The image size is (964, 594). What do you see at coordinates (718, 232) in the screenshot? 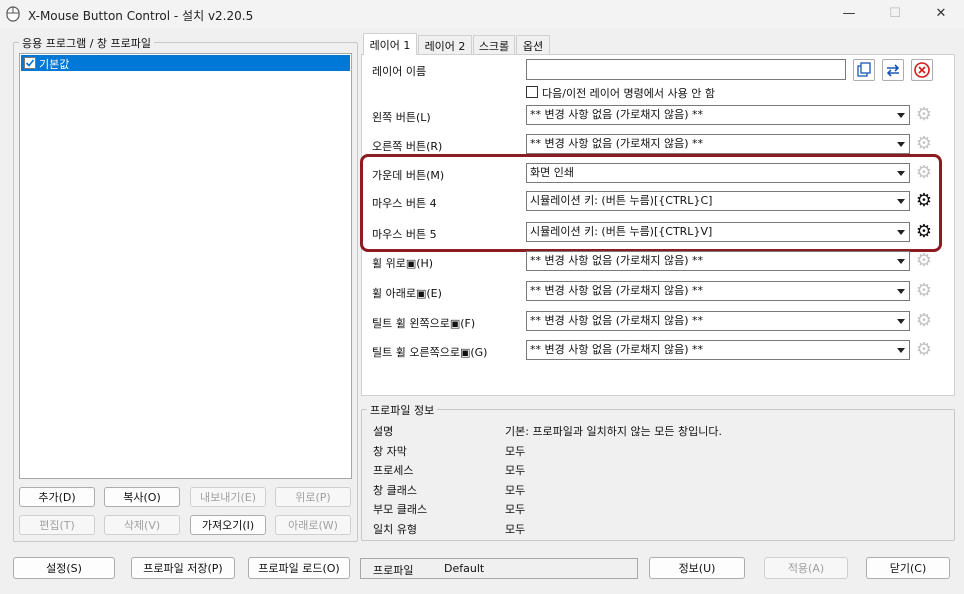
I see `mouse-button-5-dropdown: 시뮬레이션 키: (버튼 누름)[{CTRL}V]` at bounding box center [718, 232].